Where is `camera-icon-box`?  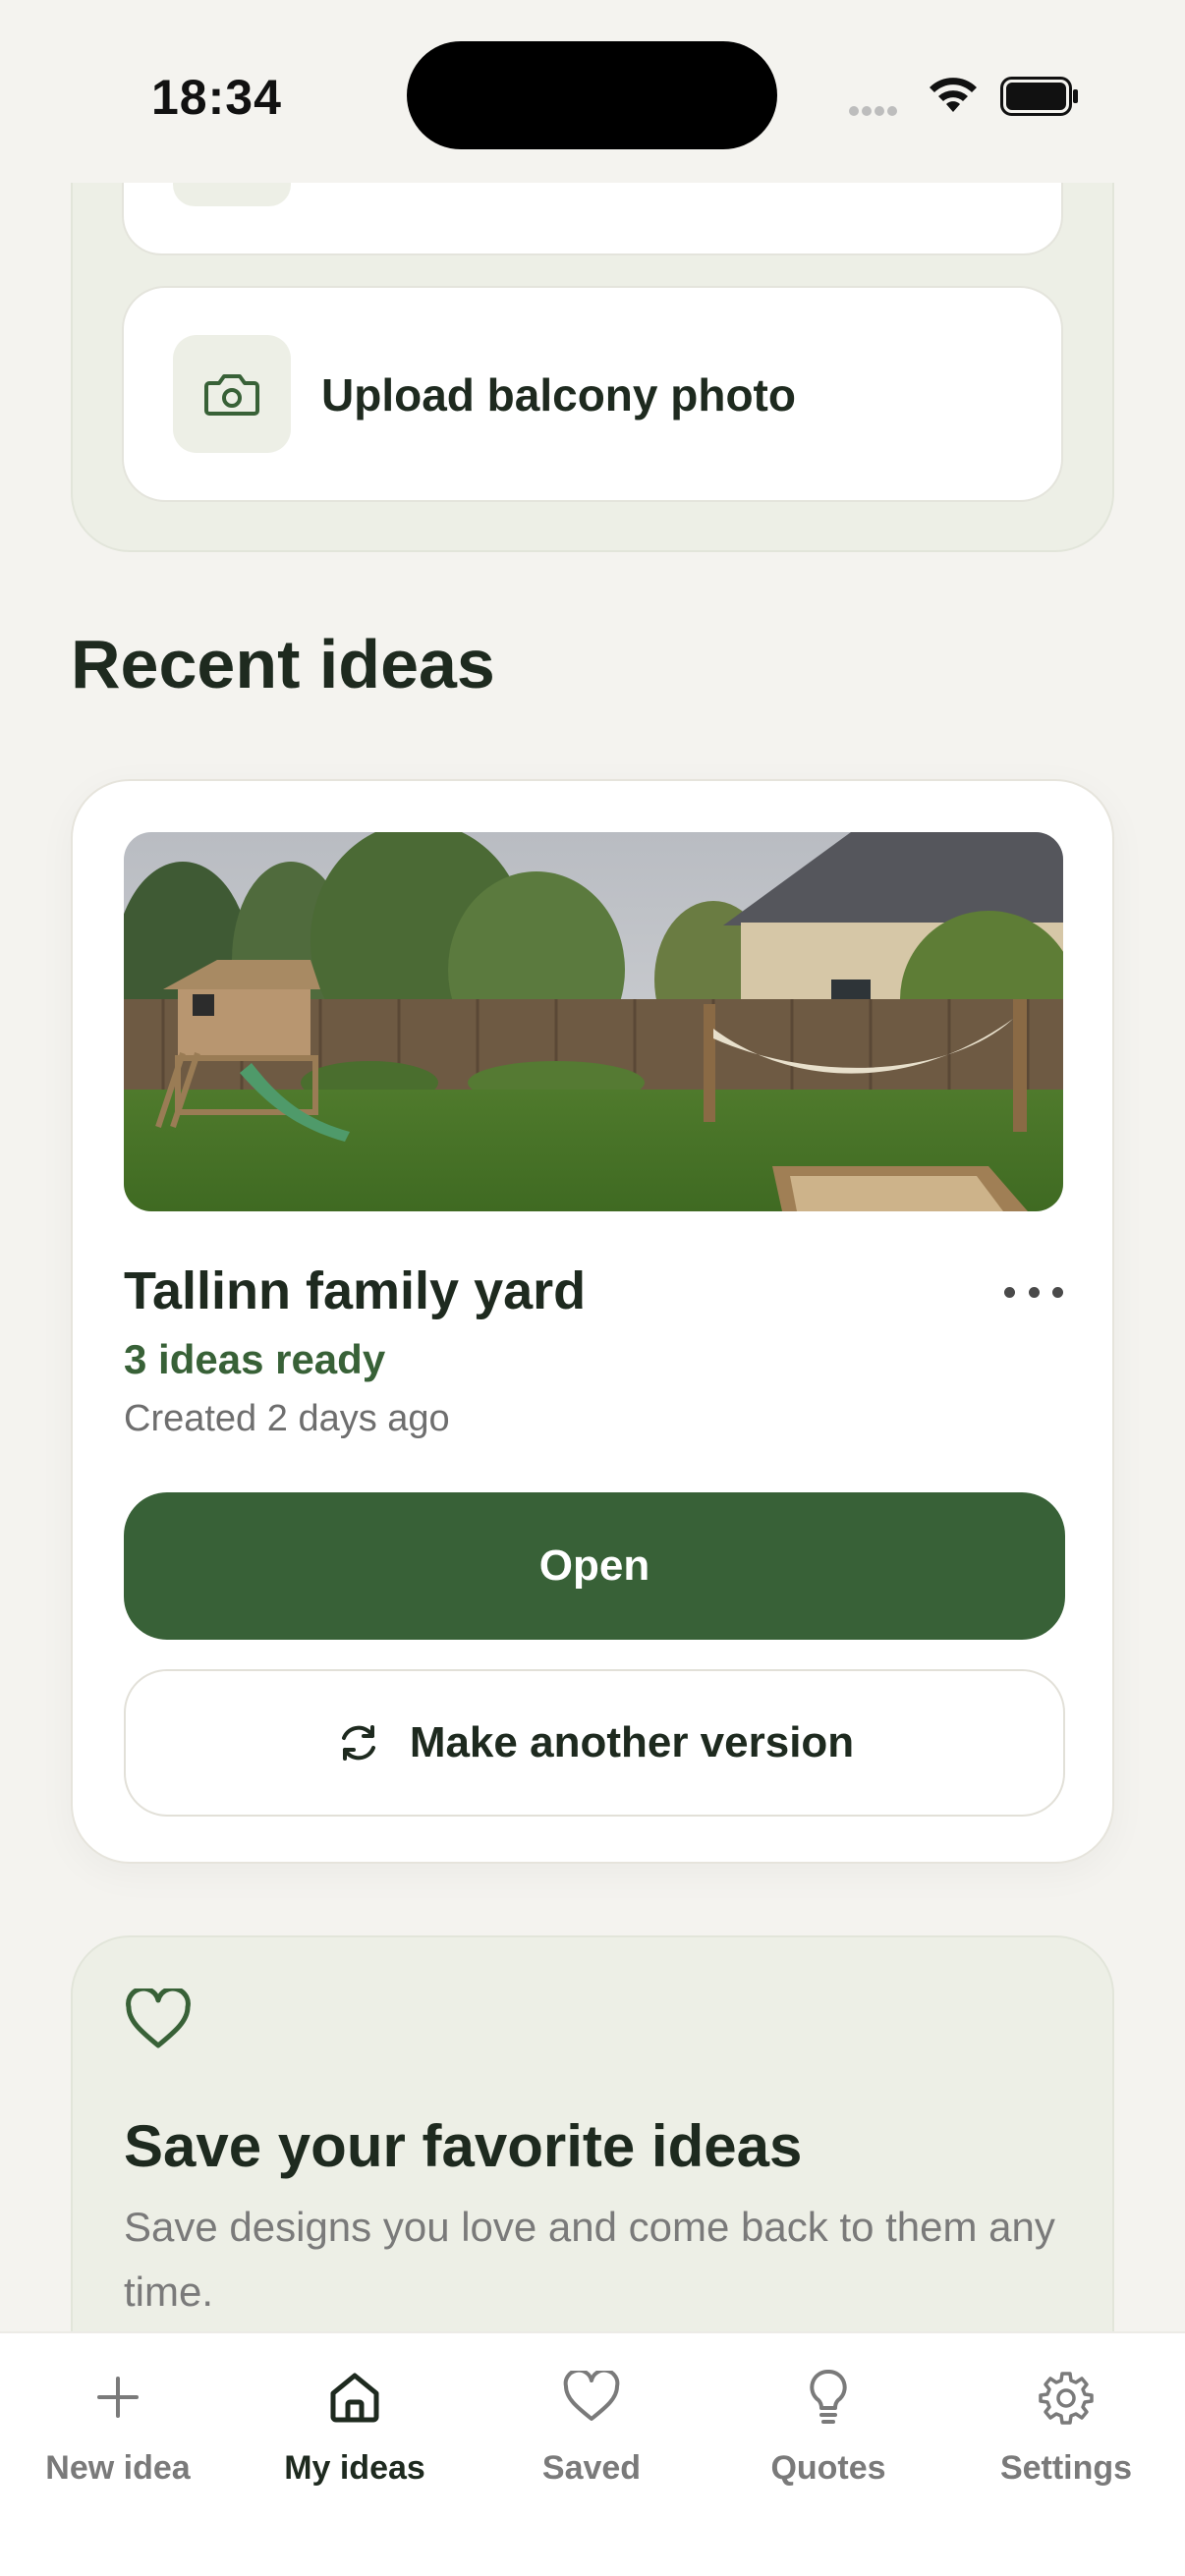 camera-icon-box is located at coordinates (232, 394).